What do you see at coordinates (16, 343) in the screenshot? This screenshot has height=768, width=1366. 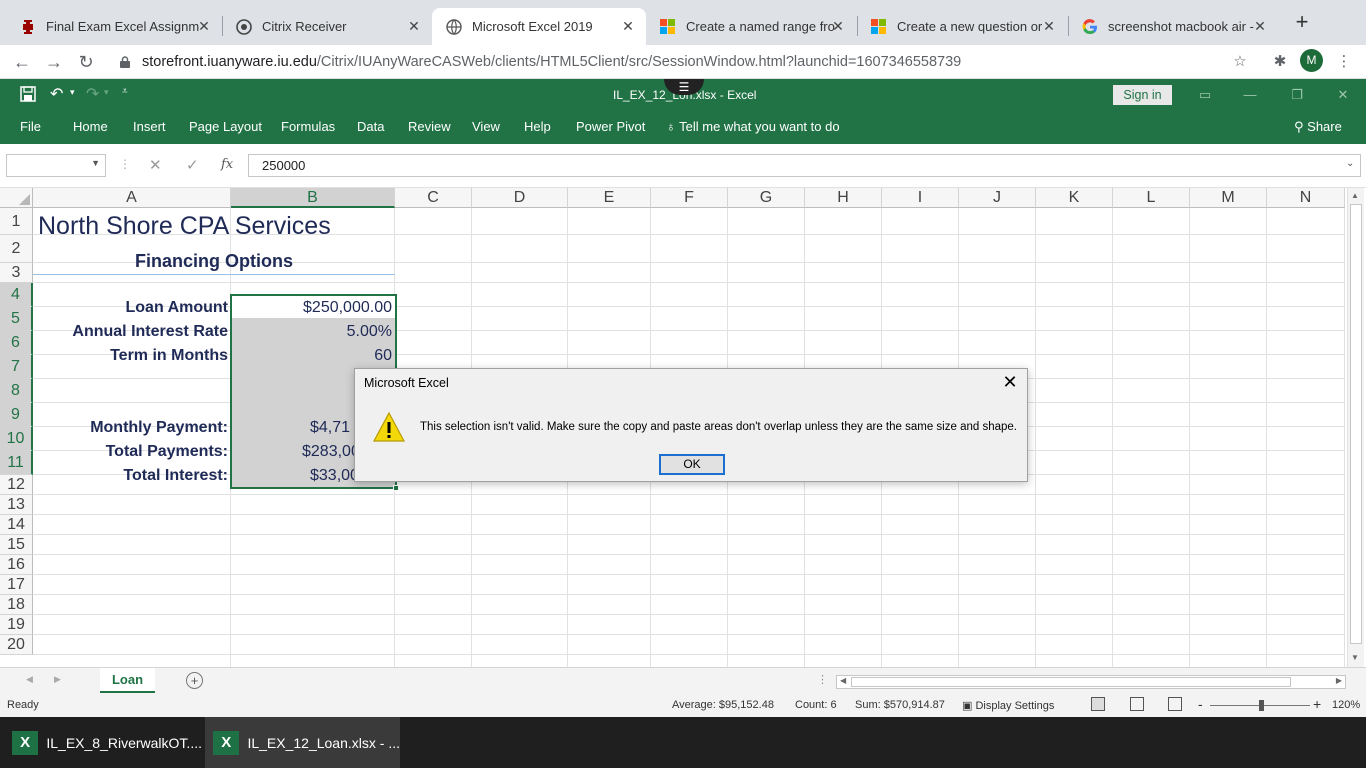 I see `row-header-6: 6` at bounding box center [16, 343].